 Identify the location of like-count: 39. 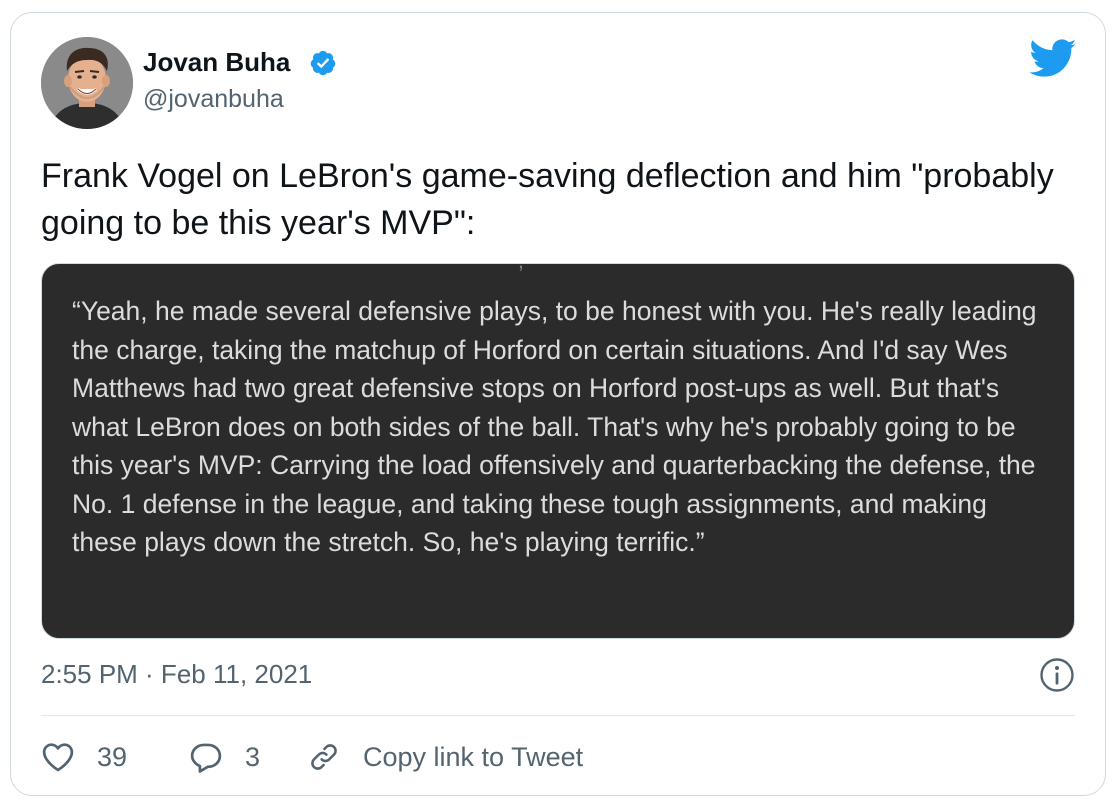
(112, 756).